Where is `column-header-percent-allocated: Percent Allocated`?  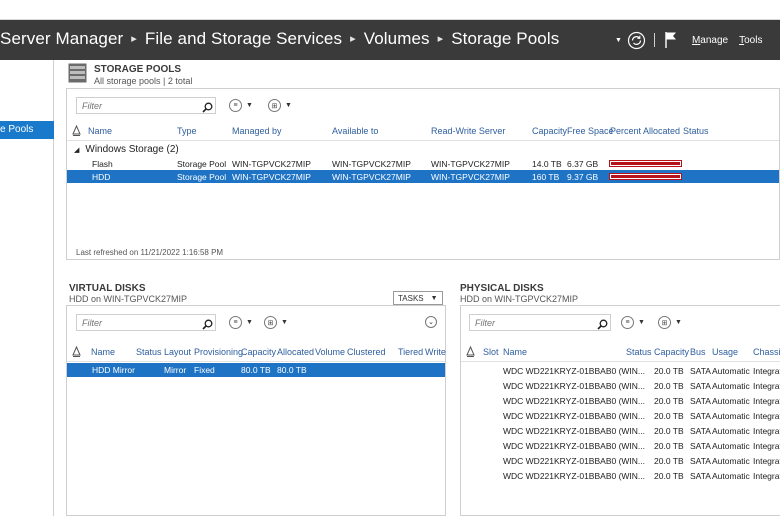 column-header-percent-allocated: Percent Allocated is located at coordinates (645, 131).